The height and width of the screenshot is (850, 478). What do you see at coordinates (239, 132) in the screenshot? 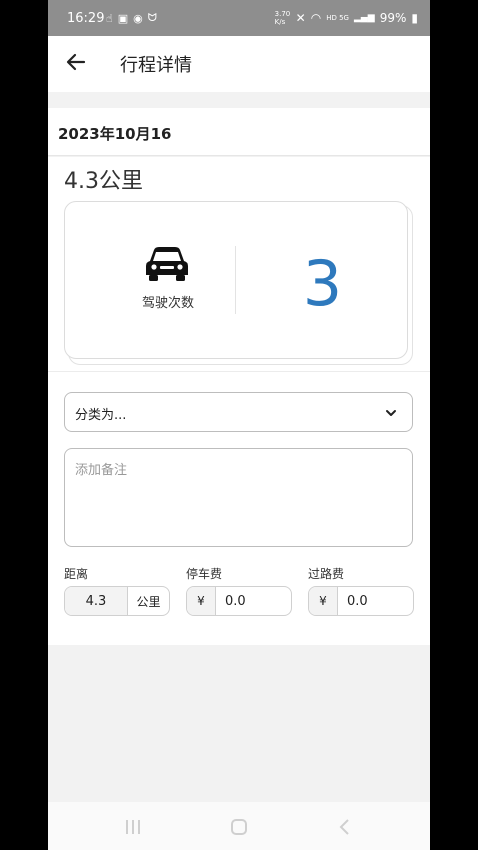
I see `date-header: 2023年10月16` at bounding box center [239, 132].